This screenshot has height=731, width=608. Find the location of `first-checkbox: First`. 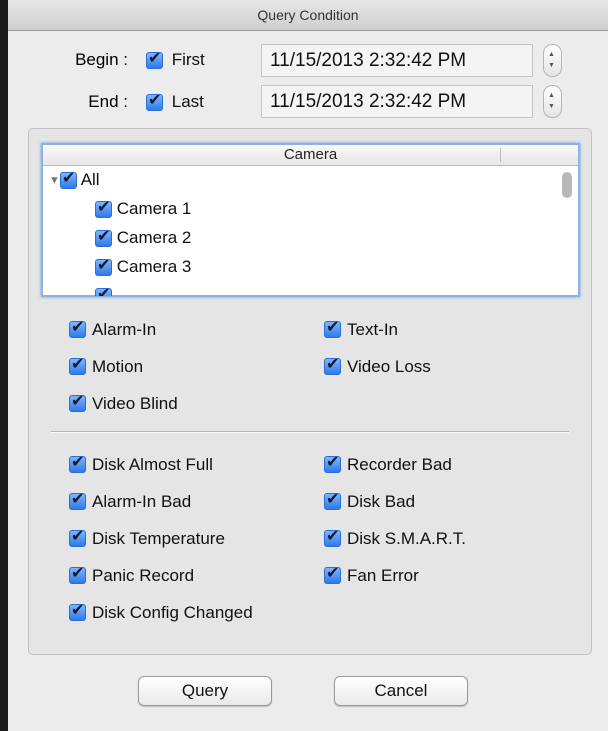

first-checkbox: First is located at coordinates (175, 59).